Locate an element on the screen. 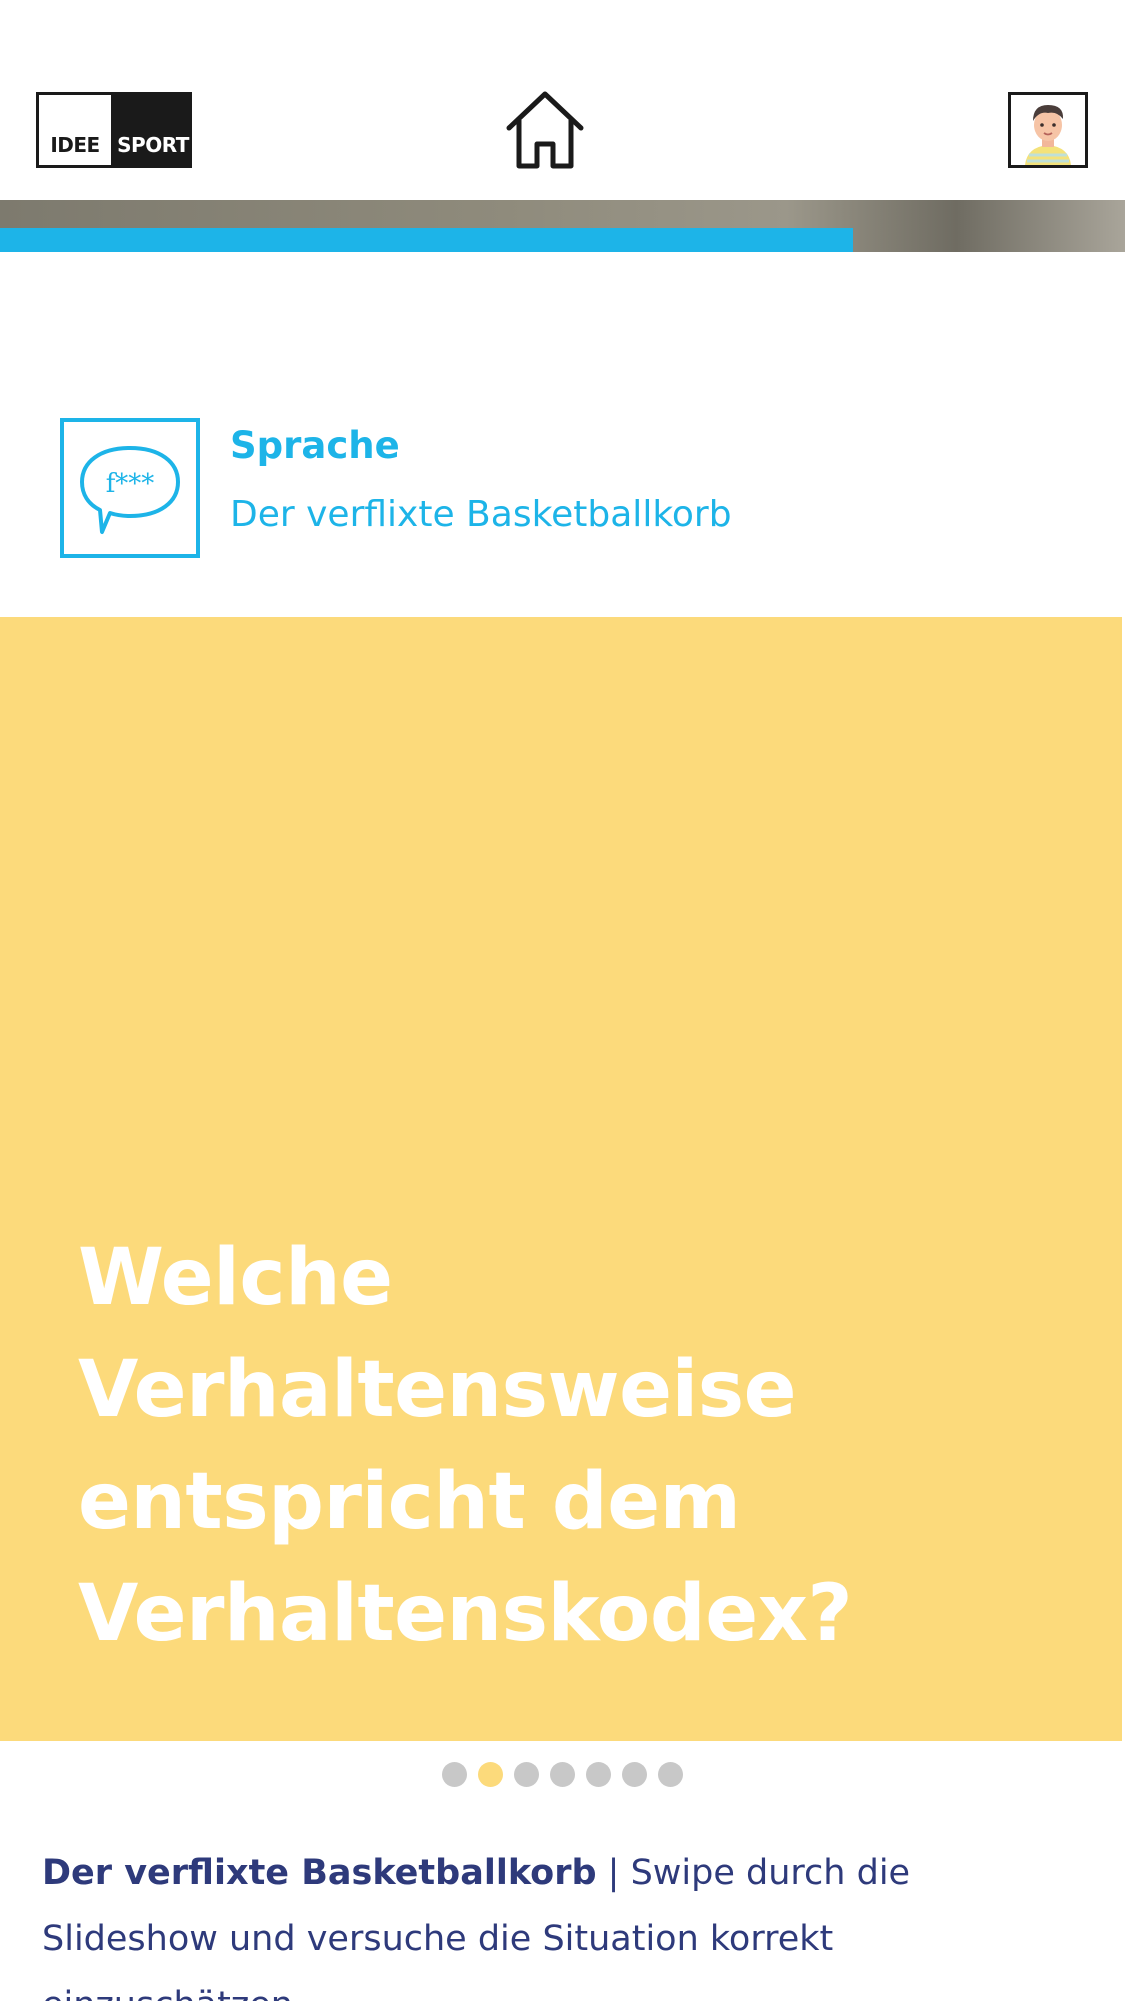 The image size is (1125, 2001). question-line: Welche is located at coordinates (235, 1278).